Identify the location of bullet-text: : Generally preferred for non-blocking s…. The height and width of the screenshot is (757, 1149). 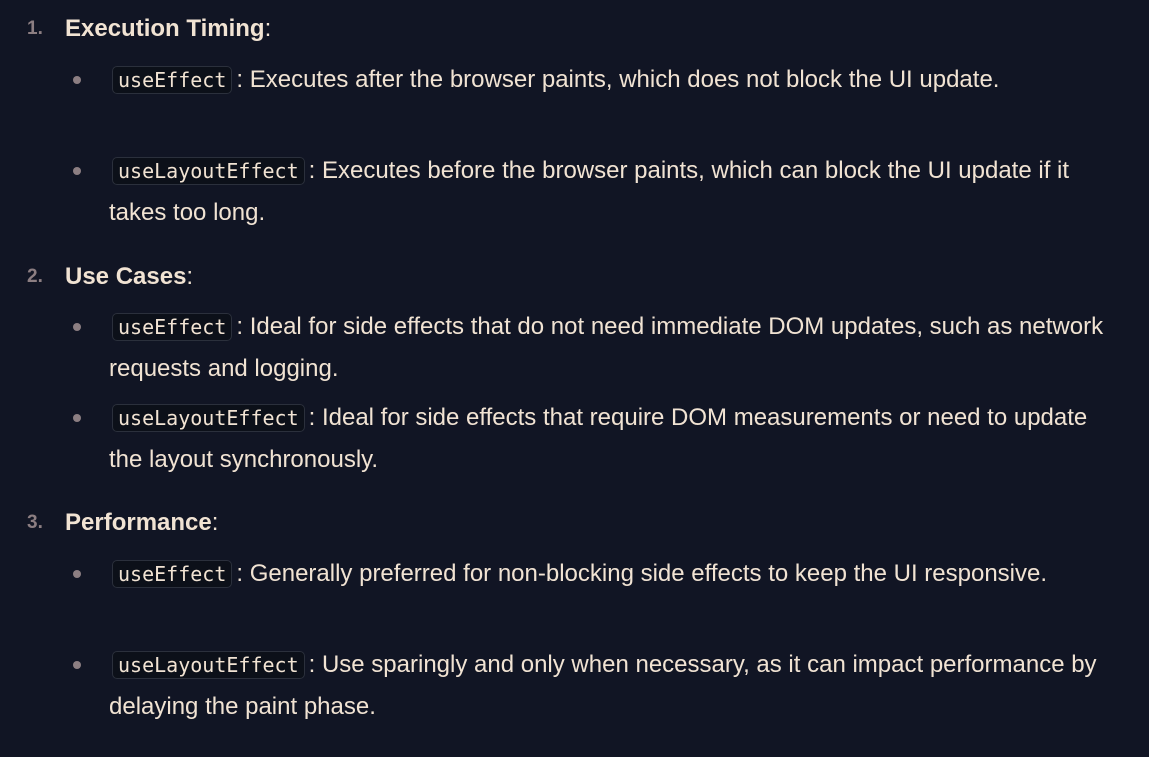
(642, 573).